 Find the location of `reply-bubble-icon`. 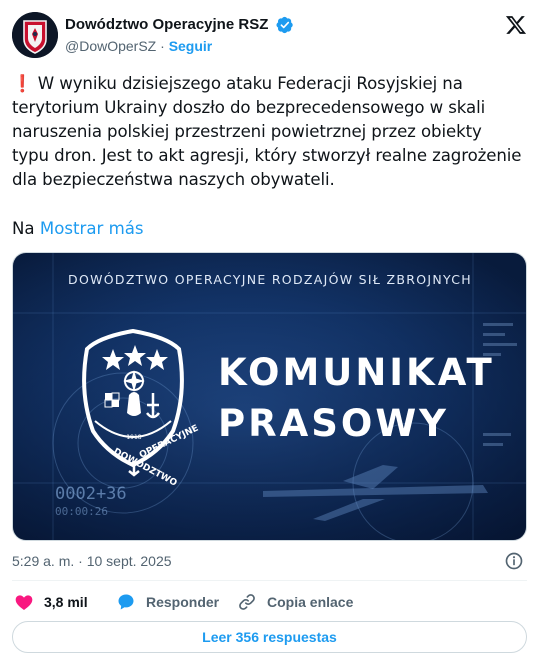

reply-bubble-icon is located at coordinates (126, 602).